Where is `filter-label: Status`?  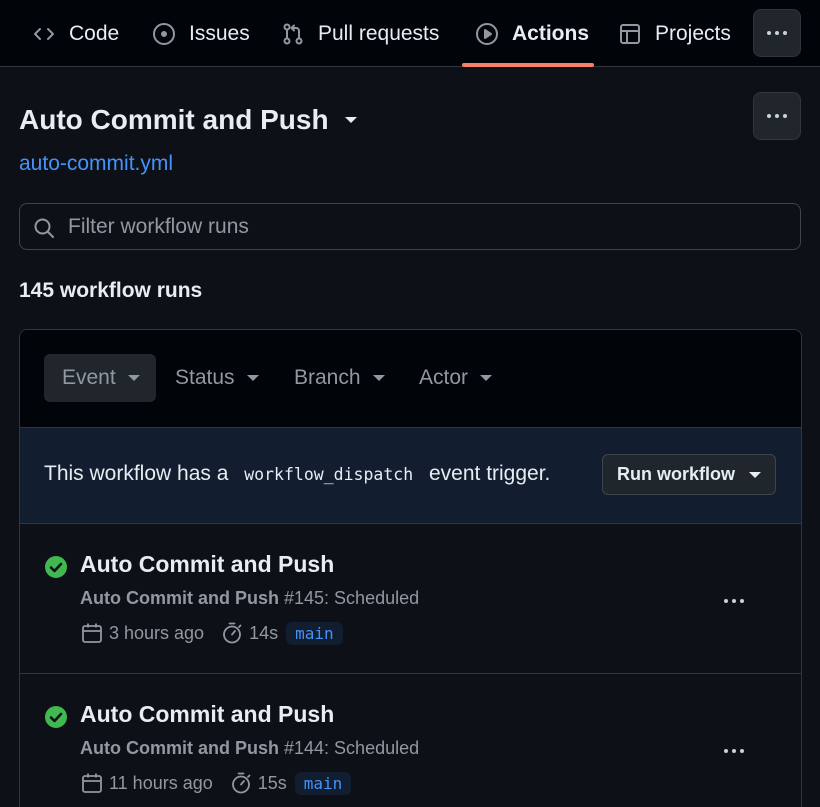 filter-label: Status is located at coordinates (205, 377).